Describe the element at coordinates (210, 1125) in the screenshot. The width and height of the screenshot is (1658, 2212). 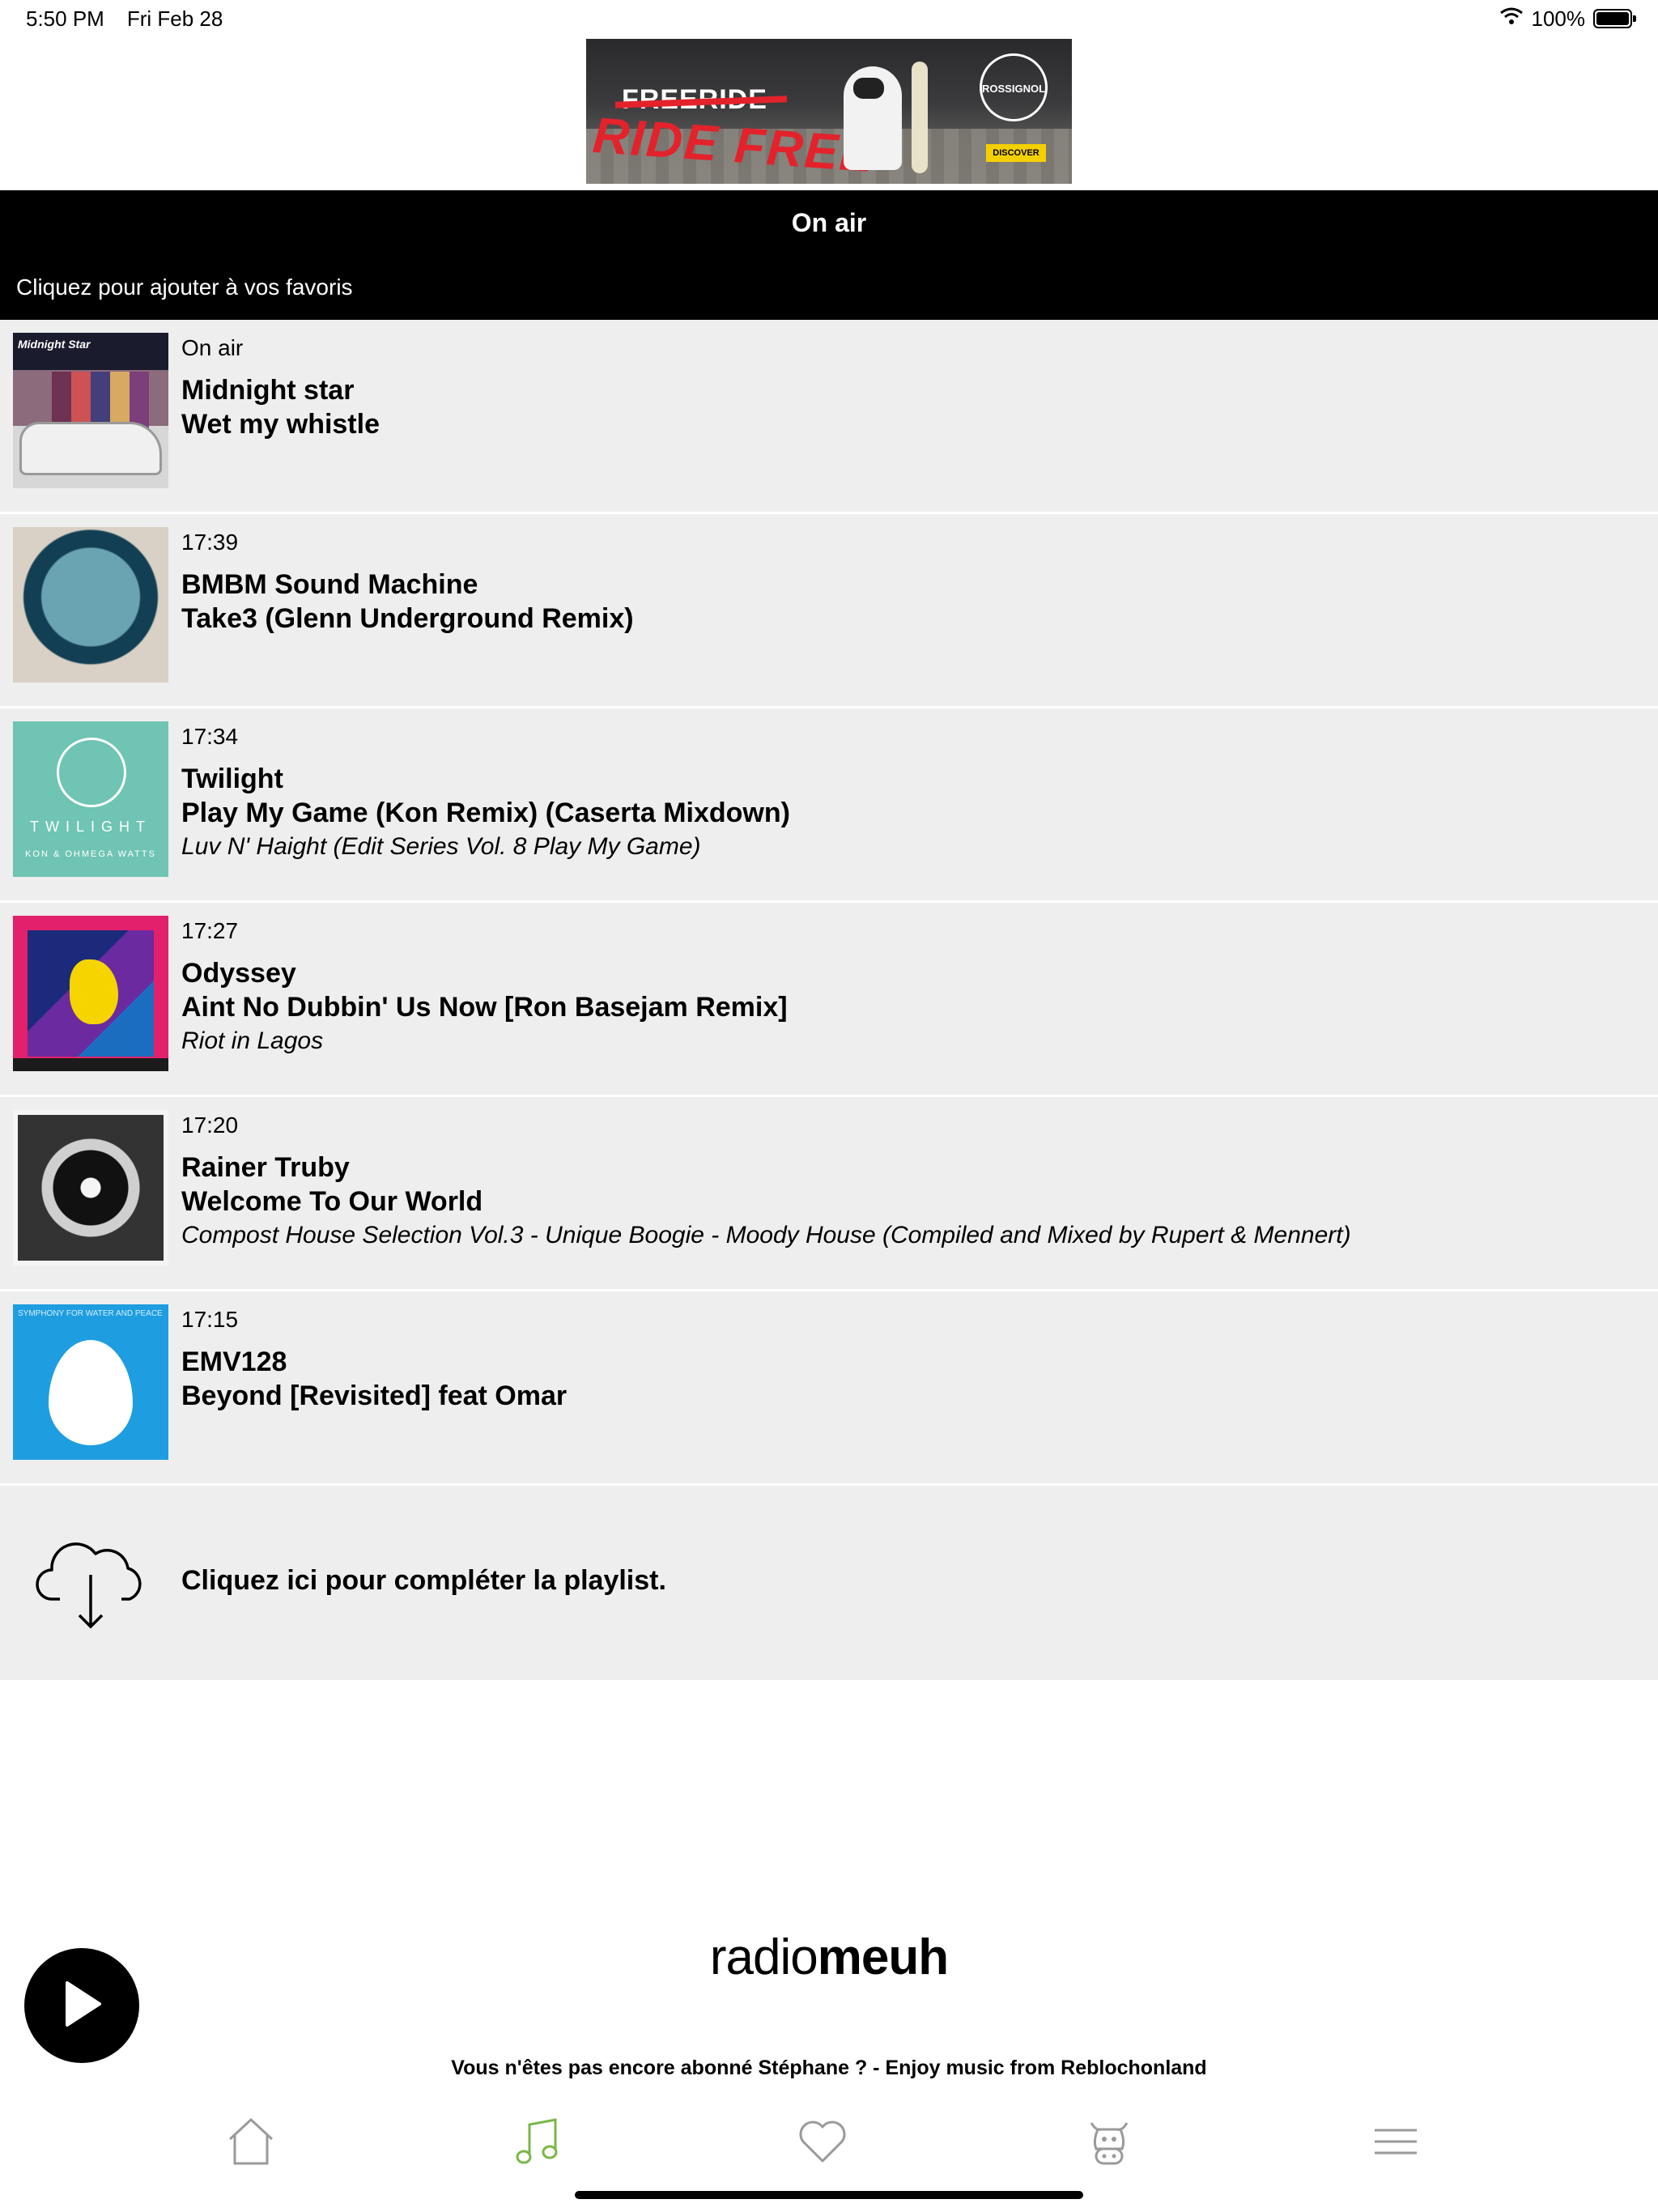
I see `track-time: 17:20` at that location.